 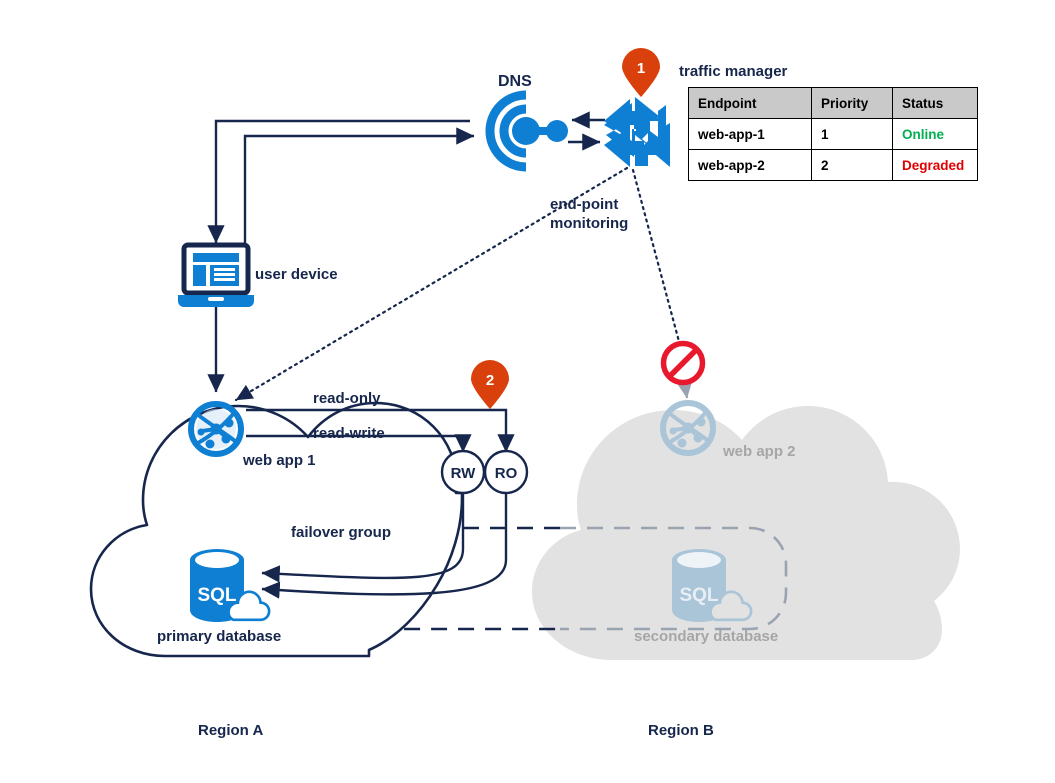 What do you see at coordinates (852, 103) in the screenshot?
I see `column-header-priority: Priority` at bounding box center [852, 103].